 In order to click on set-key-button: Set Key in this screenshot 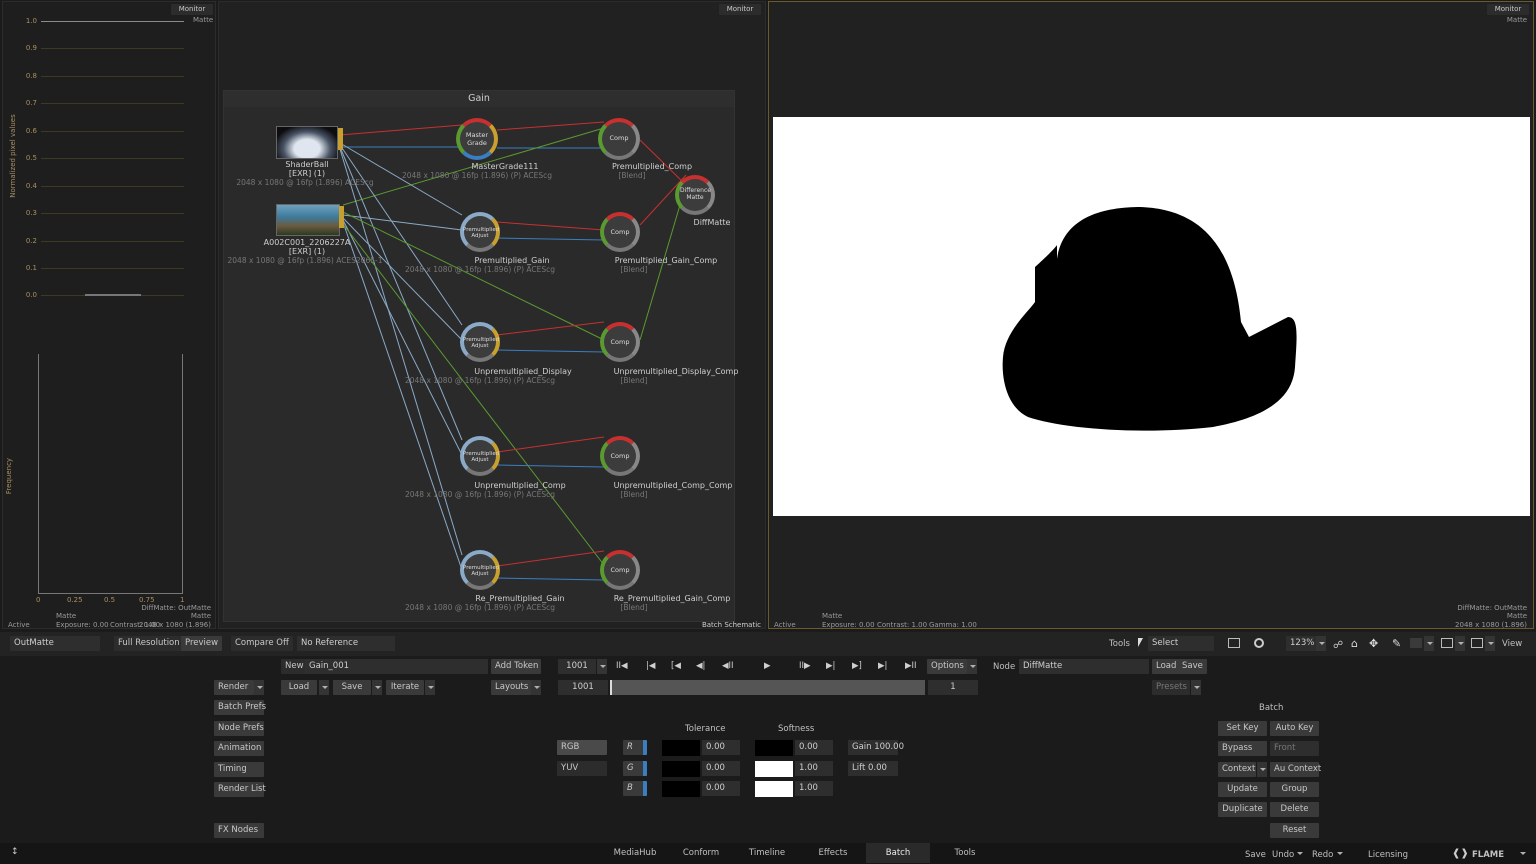, I will do `click(1242, 728)`.